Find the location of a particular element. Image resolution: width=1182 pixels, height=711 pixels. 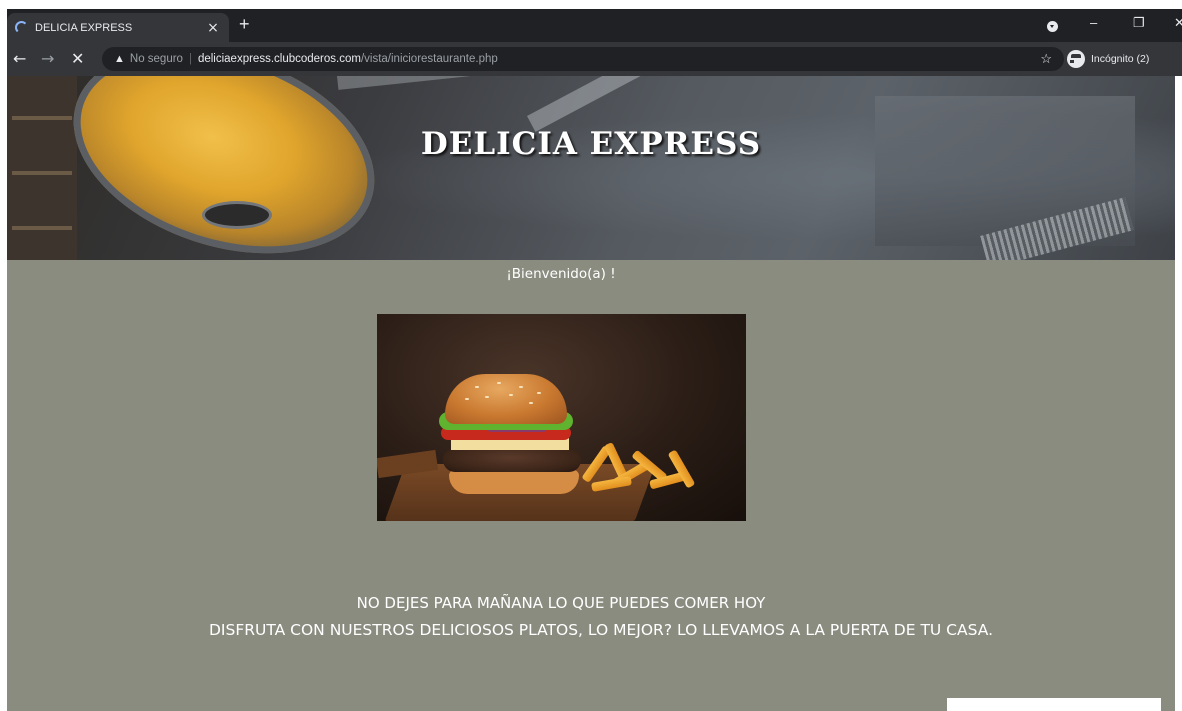

warning-icon: ▲ is located at coordinates (119, 59).